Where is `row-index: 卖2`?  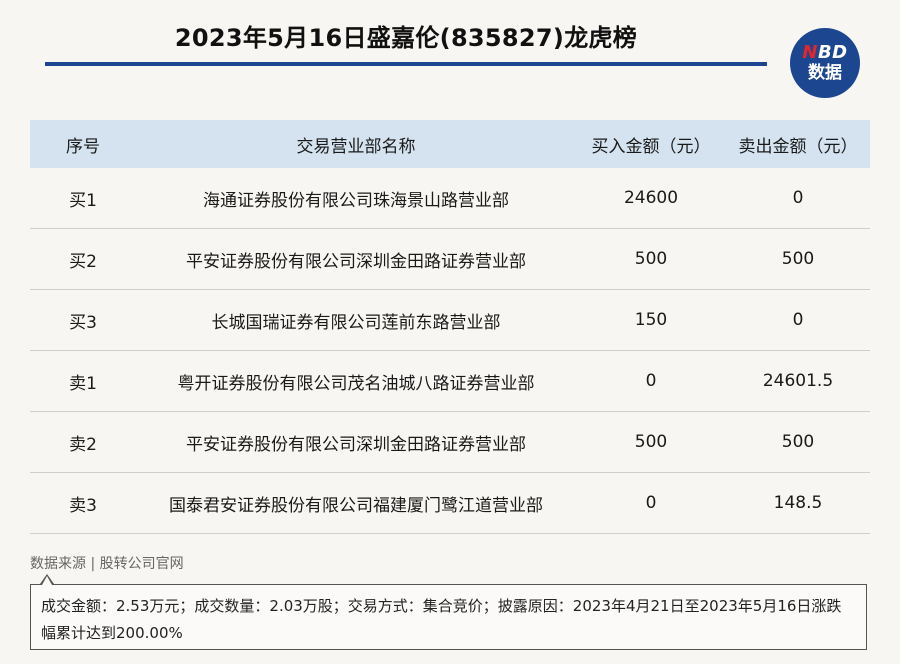 row-index: 卖2 is located at coordinates (83, 442).